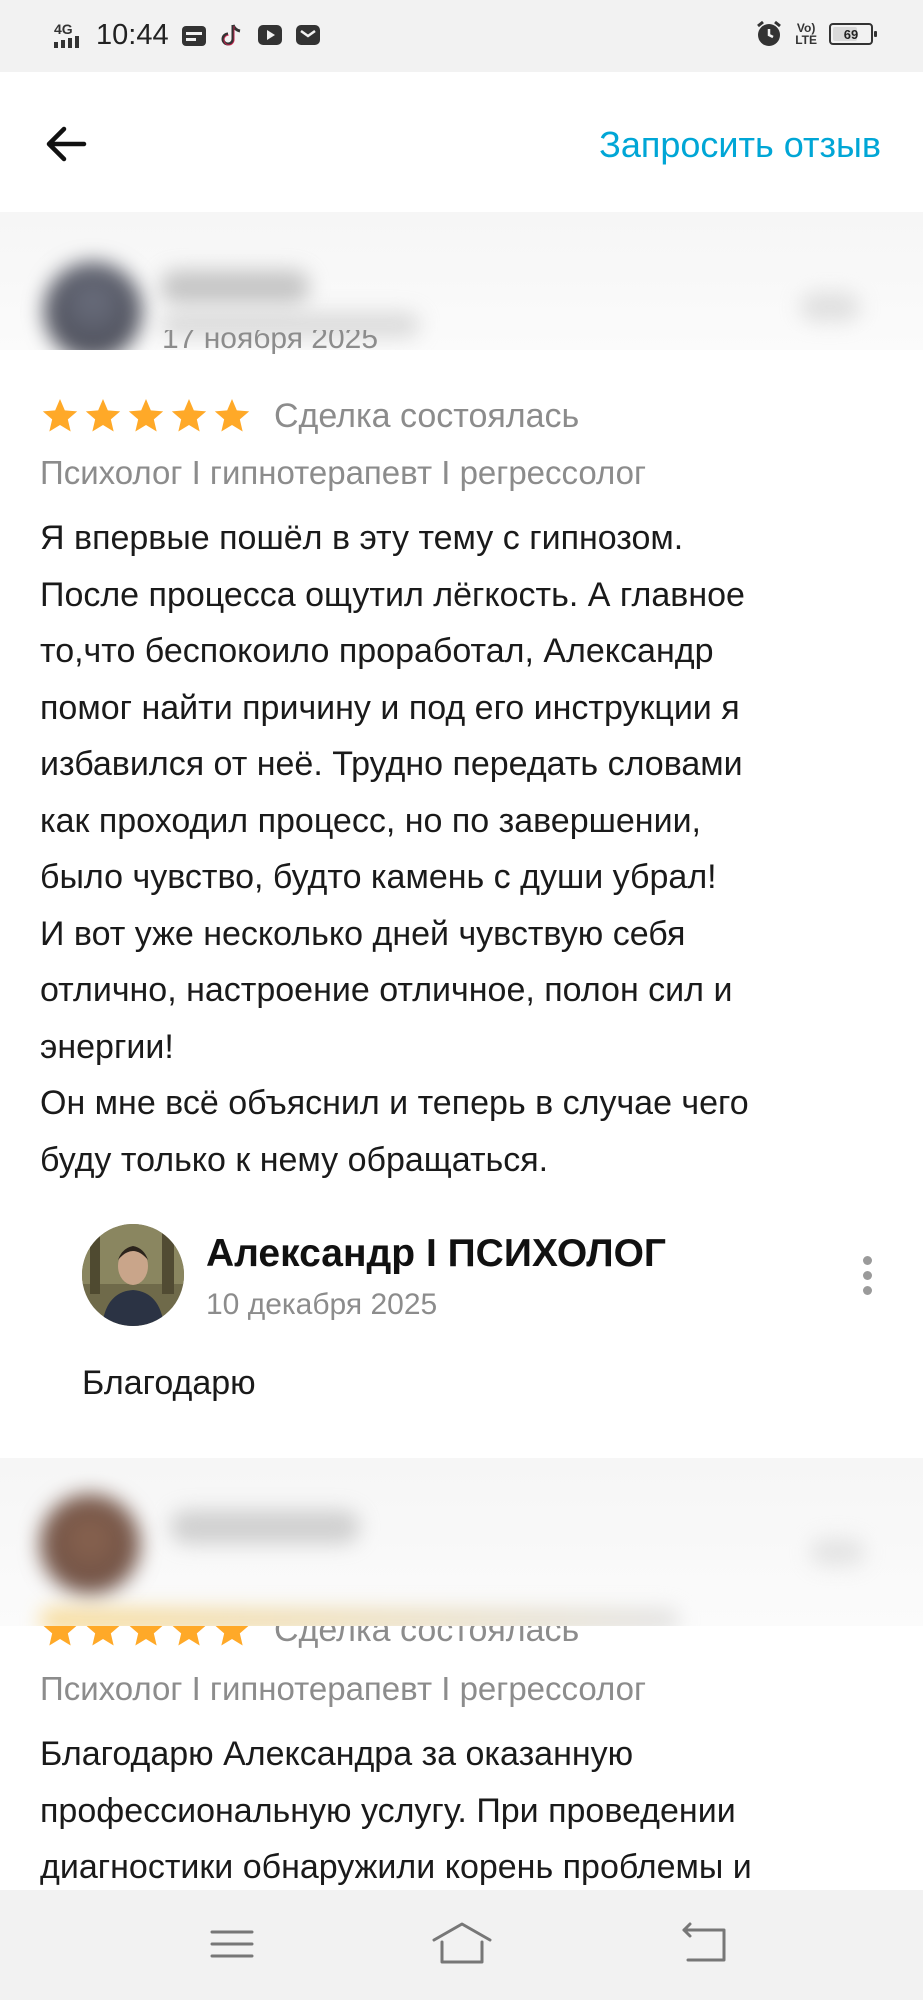 The width and height of the screenshot is (923, 2000). What do you see at coordinates (360, 1617) in the screenshot?
I see `reviewer-meta-blurred` at bounding box center [360, 1617].